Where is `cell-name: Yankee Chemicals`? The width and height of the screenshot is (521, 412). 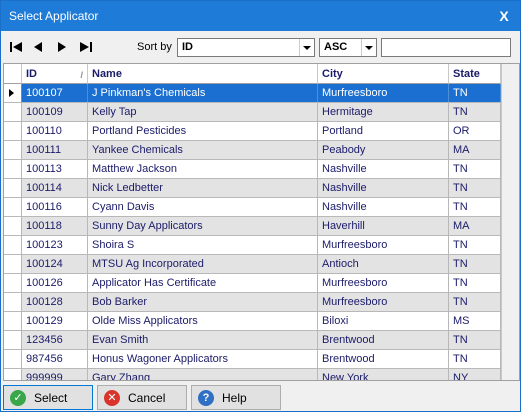 cell-name: Yankee Chemicals is located at coordinates (203, 150).